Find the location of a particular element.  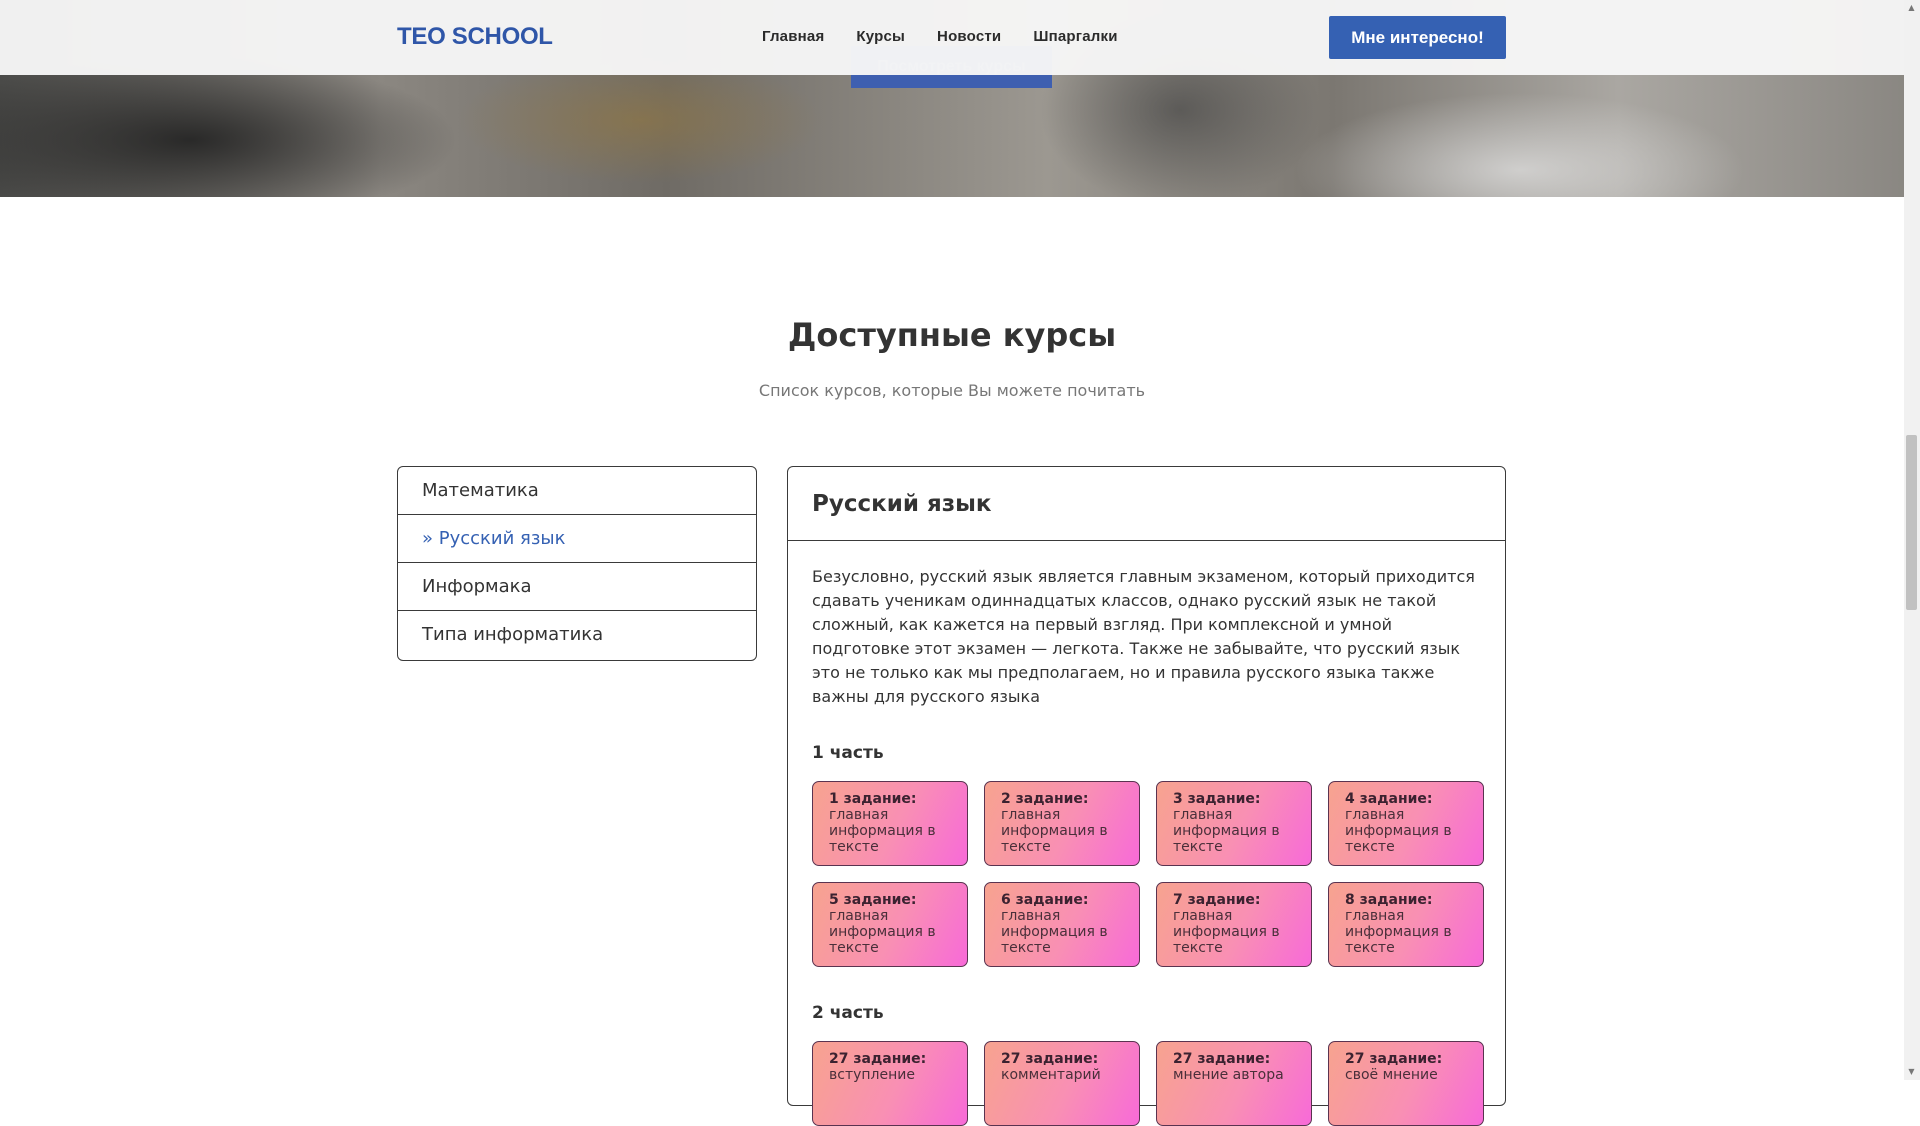

section-title: Доступные курсы is located at coordinates (952, 335).